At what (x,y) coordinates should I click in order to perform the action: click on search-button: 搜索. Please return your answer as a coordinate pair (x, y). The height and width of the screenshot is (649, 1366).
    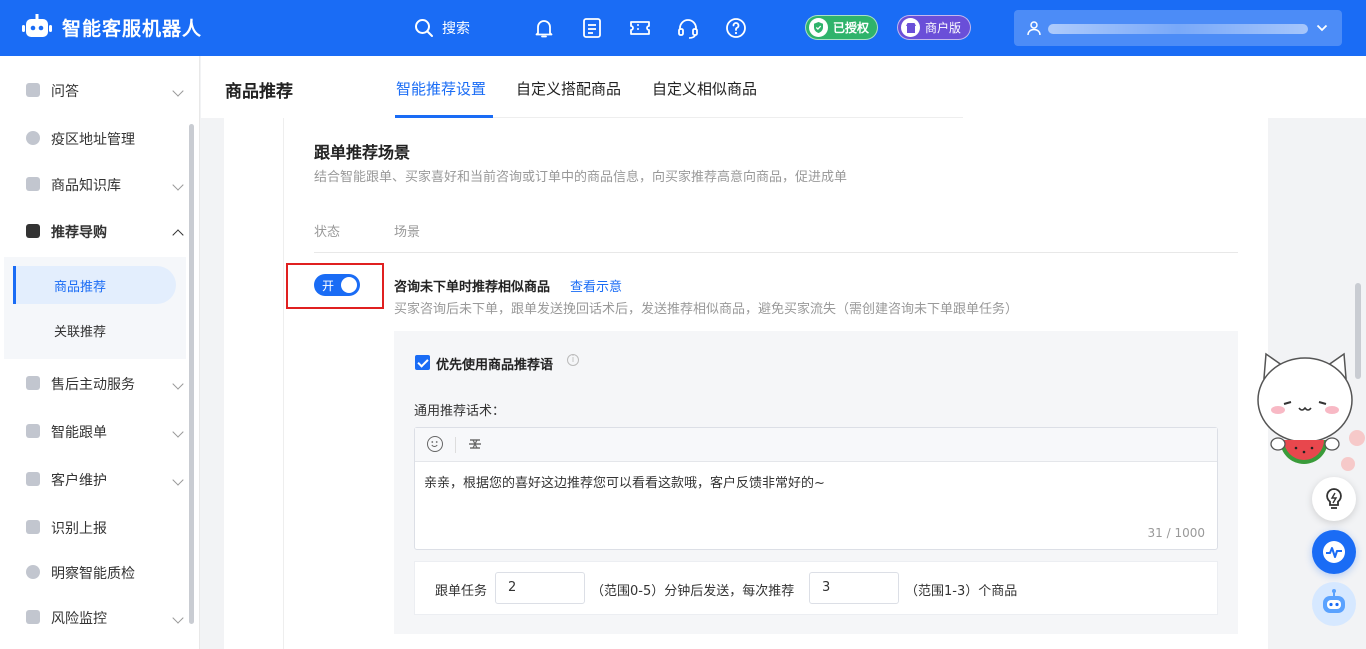
    Looking at the image, I should click on (442, 28).